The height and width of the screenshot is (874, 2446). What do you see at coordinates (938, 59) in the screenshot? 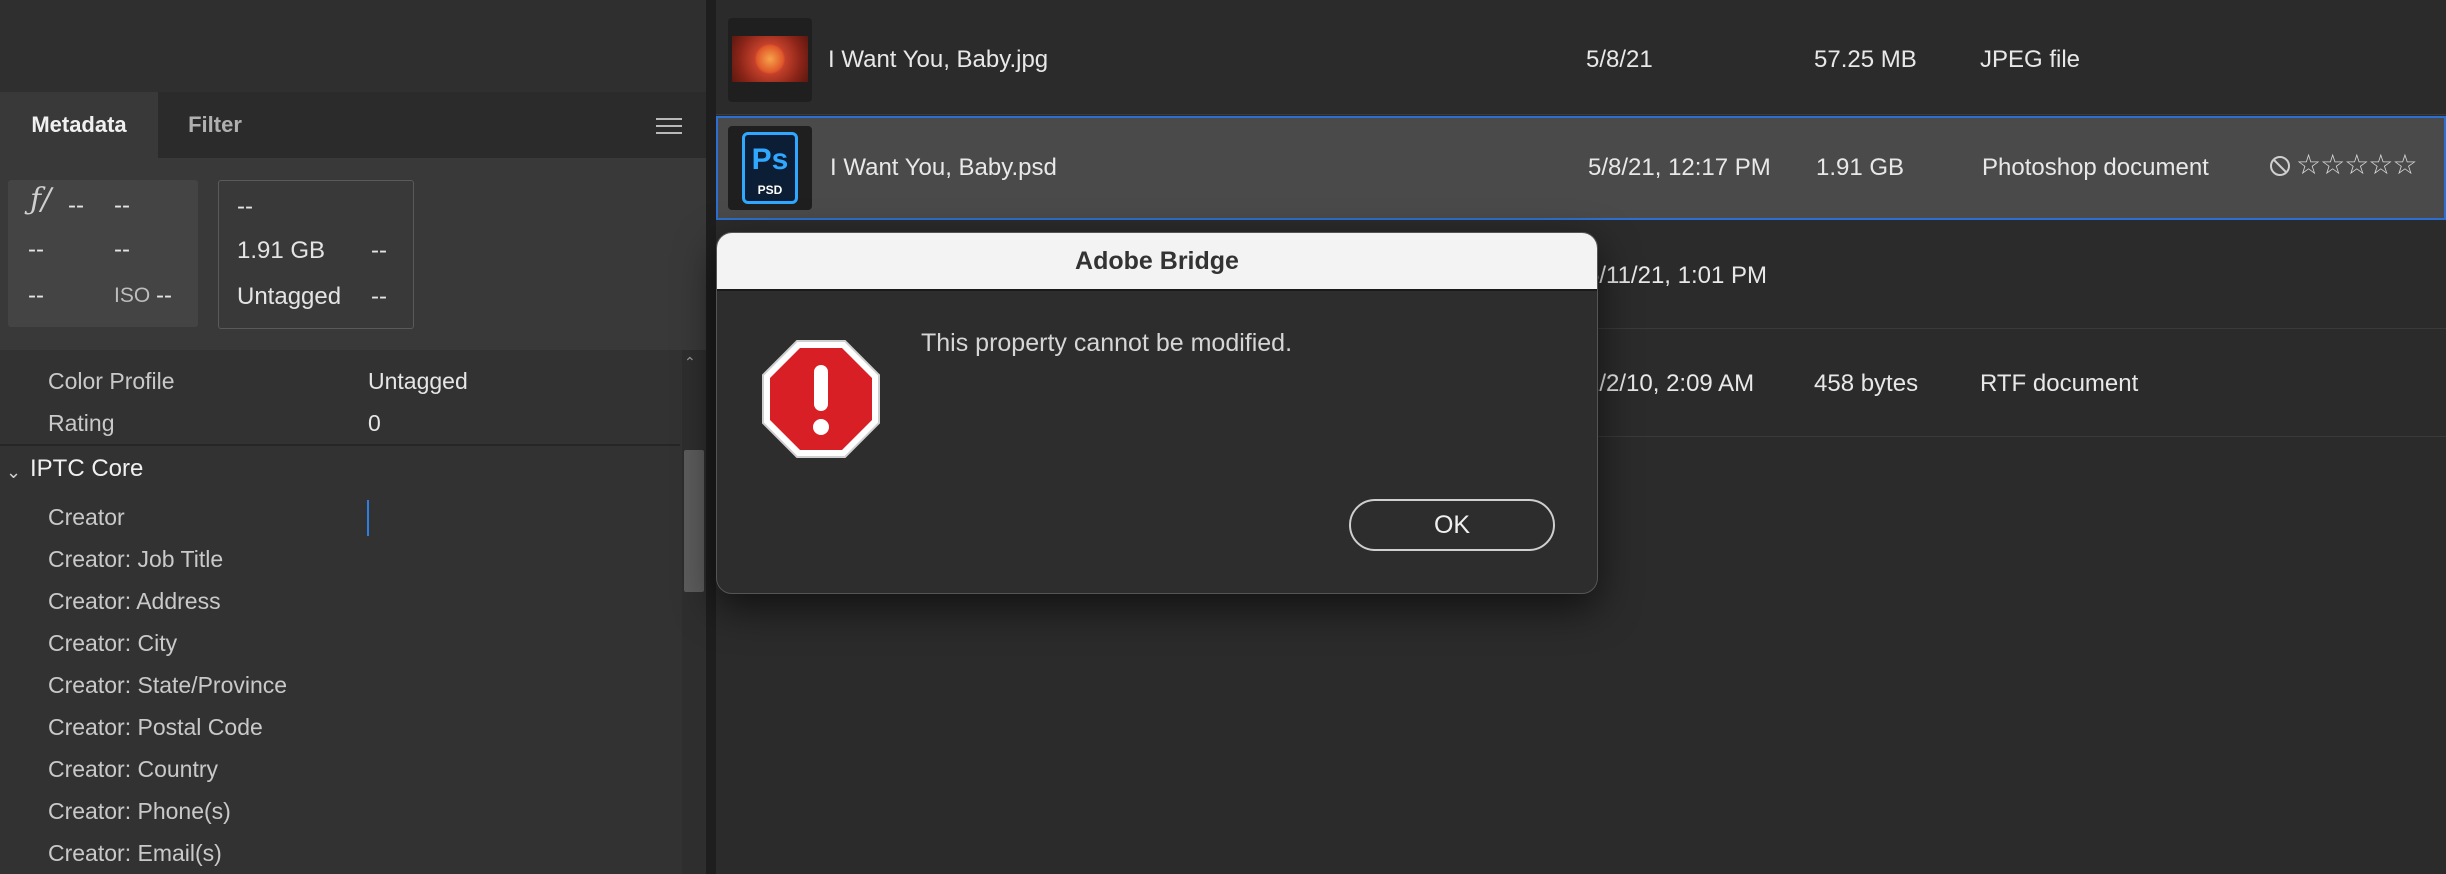
I see `file-name: I Want You, Baby.jpg` at bounding box center [938, 59].